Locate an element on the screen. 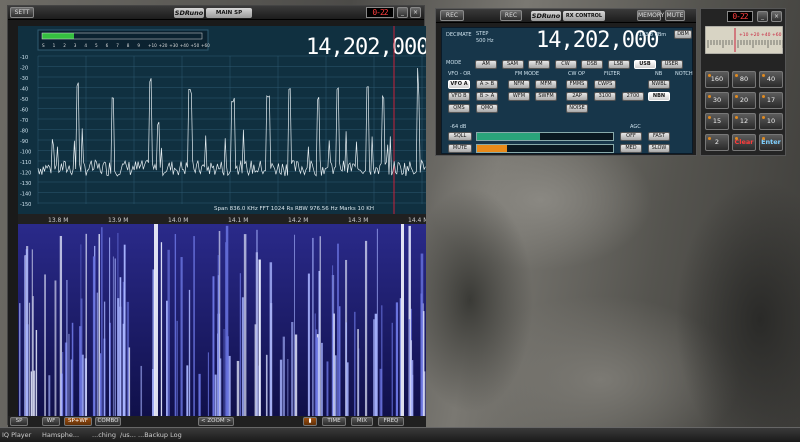  band-key: 10 is located at coordinates (771, 121).